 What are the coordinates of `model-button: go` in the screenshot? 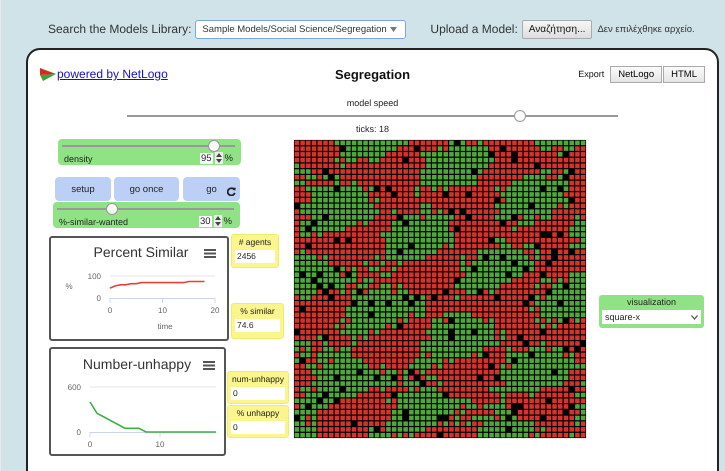 It's located at (211, 189).